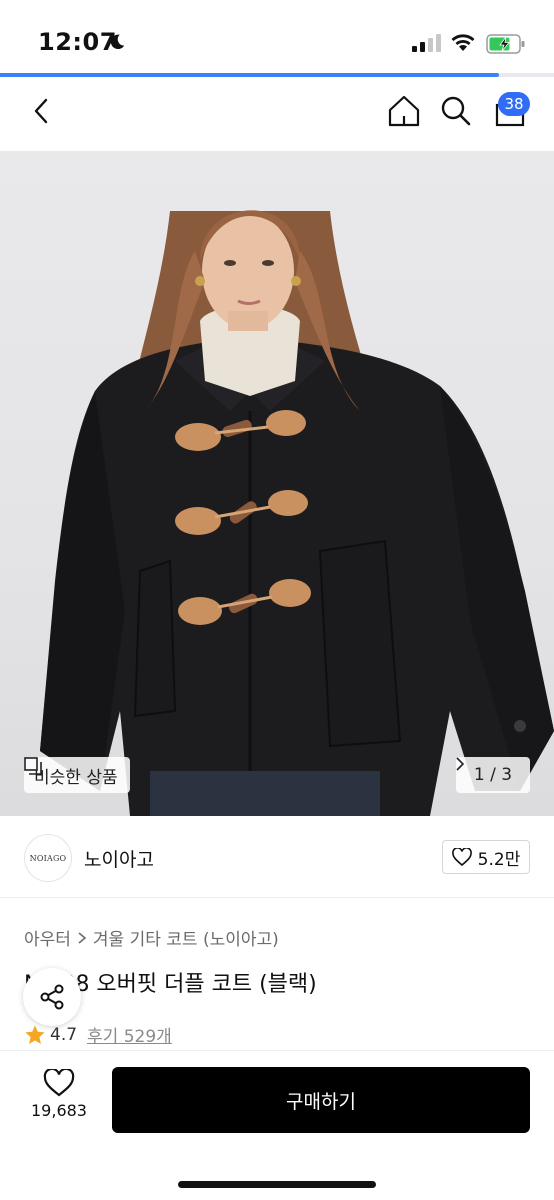  What do you see at coordinates (514, 104) in the screenshot?
I see `cart-count-badge: 38` at bounding box center [514, 104].